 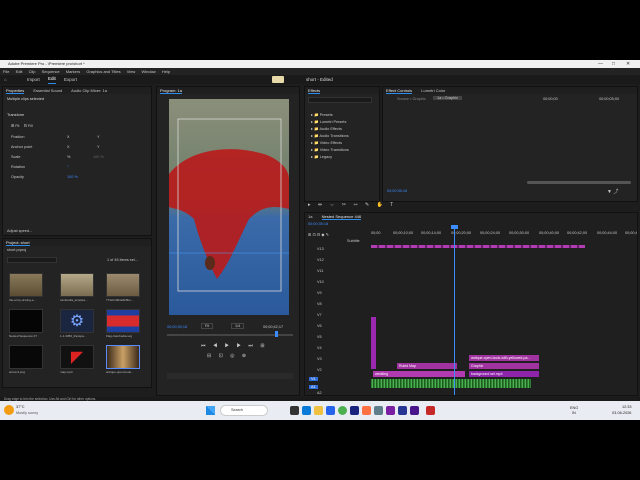 I want to click on position-y: Y, so click(x=98, y=137).